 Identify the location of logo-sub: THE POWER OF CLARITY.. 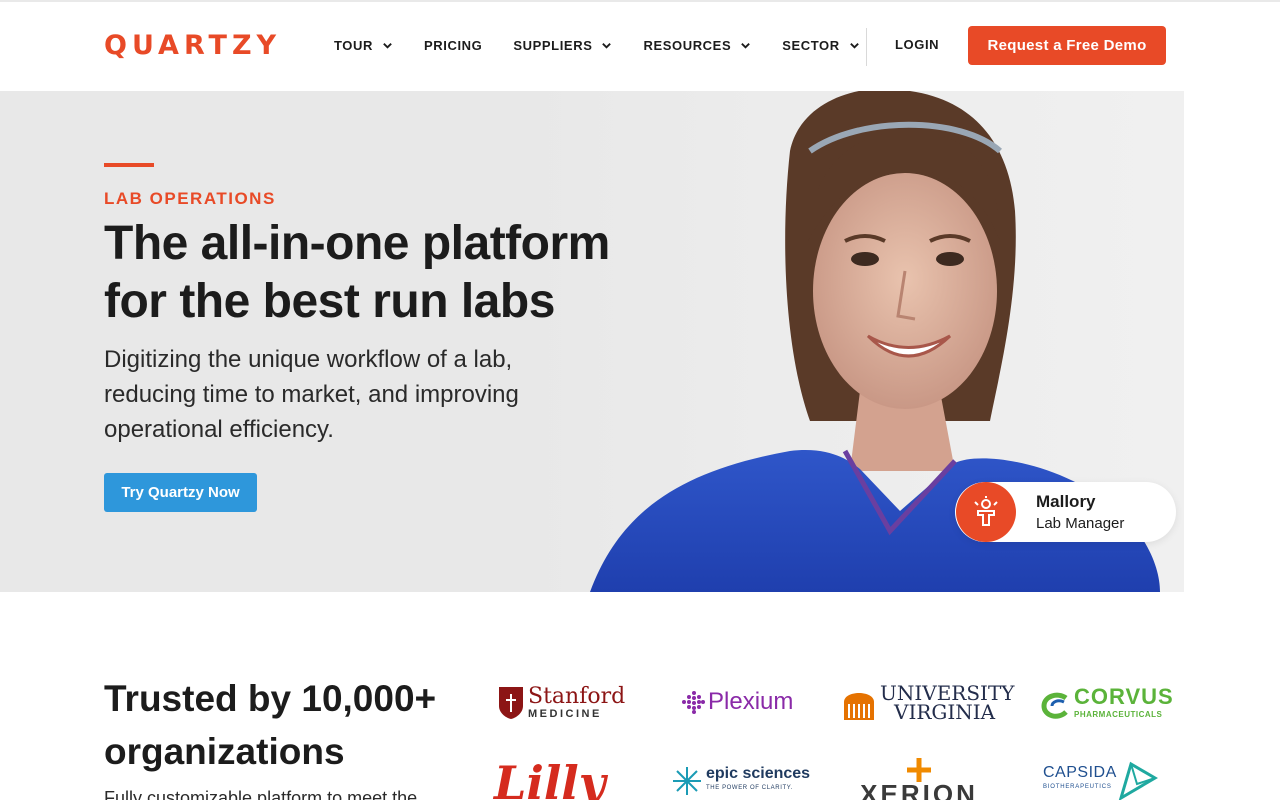
(749, 788).